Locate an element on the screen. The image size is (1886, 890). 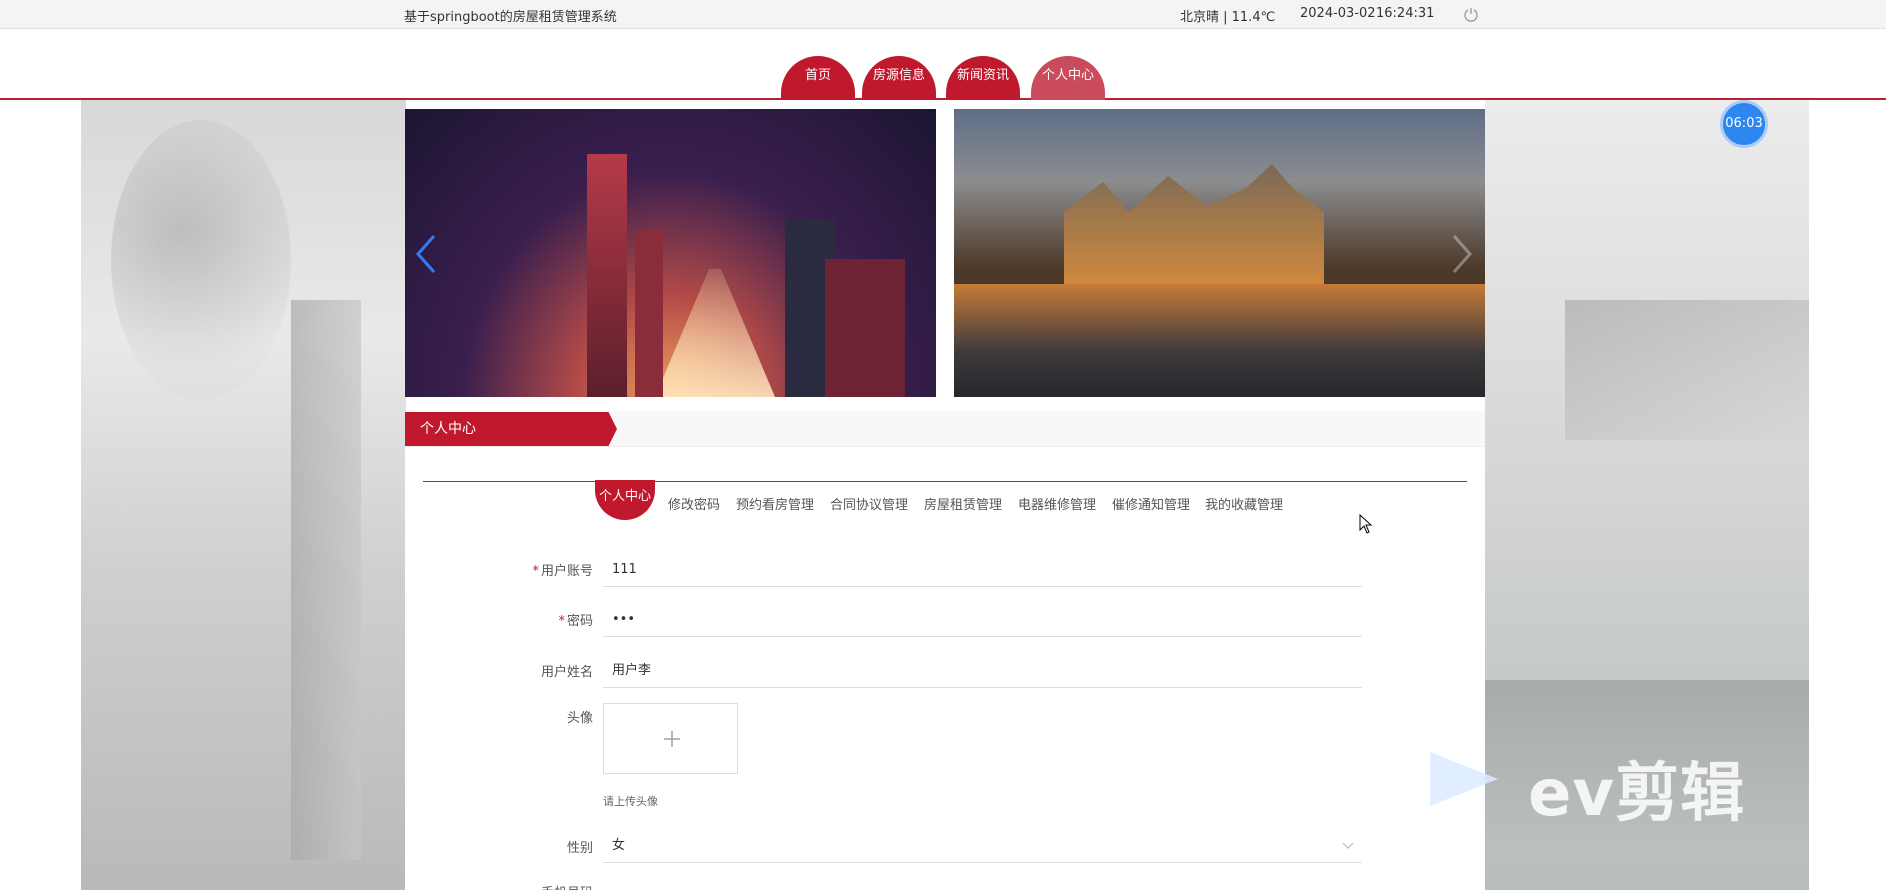
password-label-text: 密码 is located at coordinates (579, 621).